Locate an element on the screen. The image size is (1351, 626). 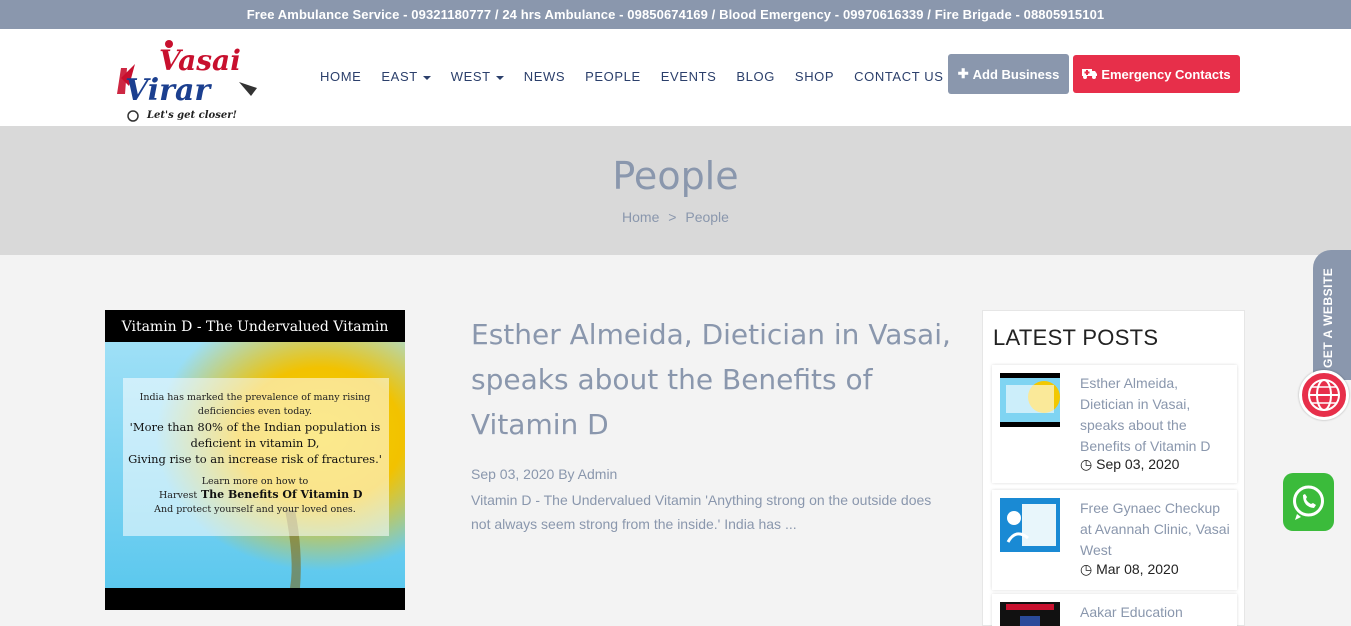
site-logo: Vasai Virar Let's get closer! is located at coordinates (189, 82).